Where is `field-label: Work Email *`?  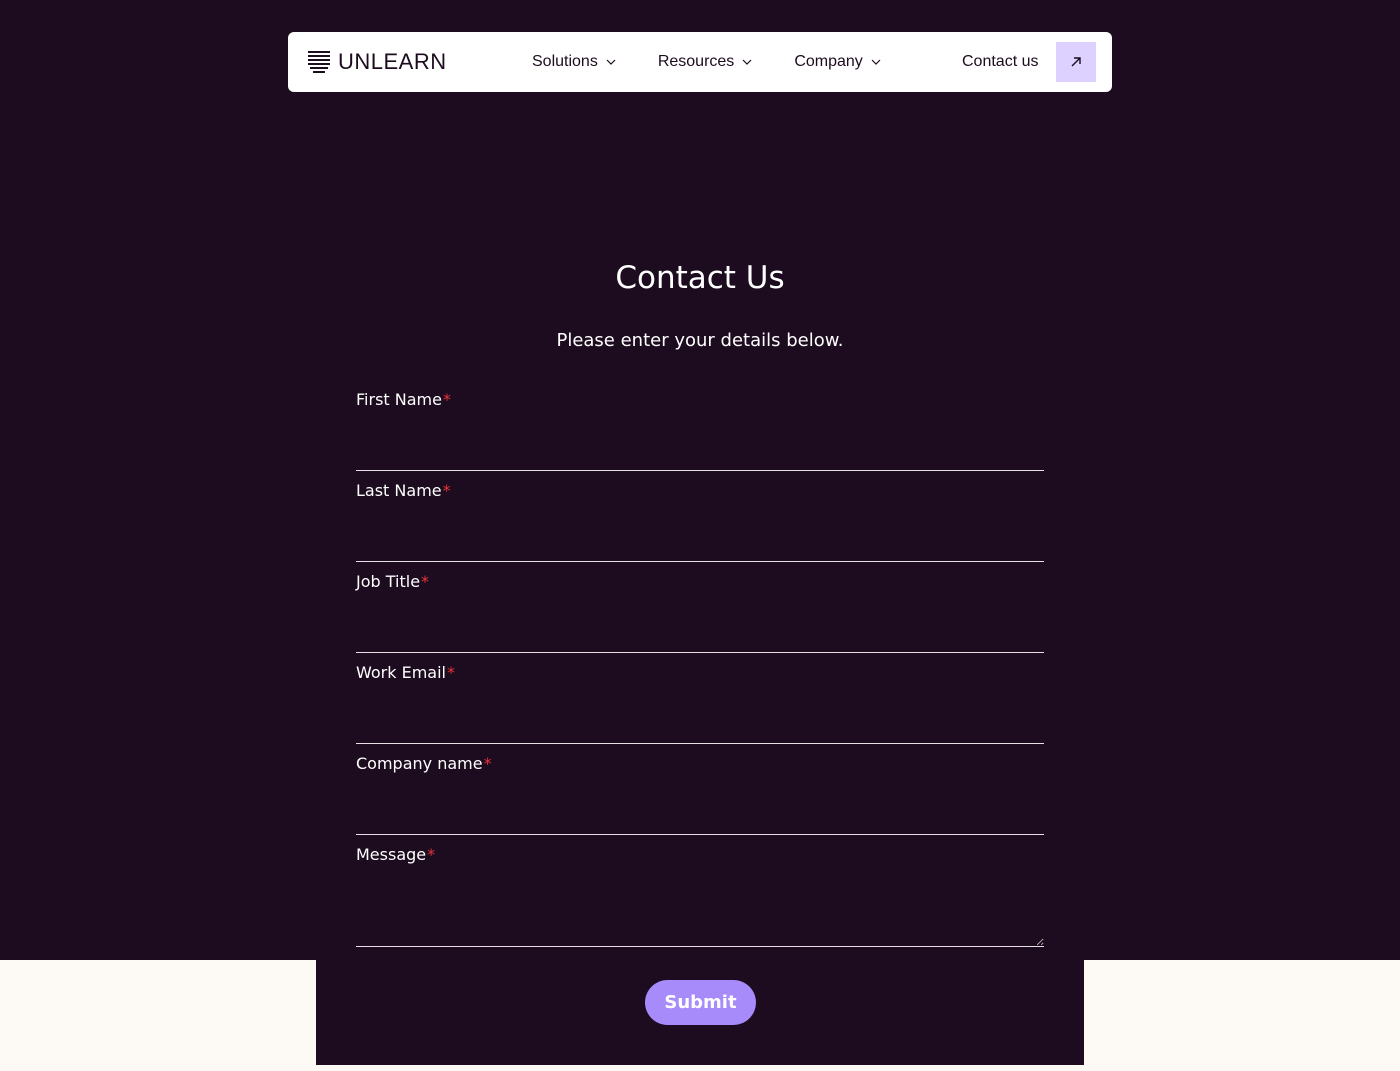
field-label: Work Email * is located at coordinates (700, 673).